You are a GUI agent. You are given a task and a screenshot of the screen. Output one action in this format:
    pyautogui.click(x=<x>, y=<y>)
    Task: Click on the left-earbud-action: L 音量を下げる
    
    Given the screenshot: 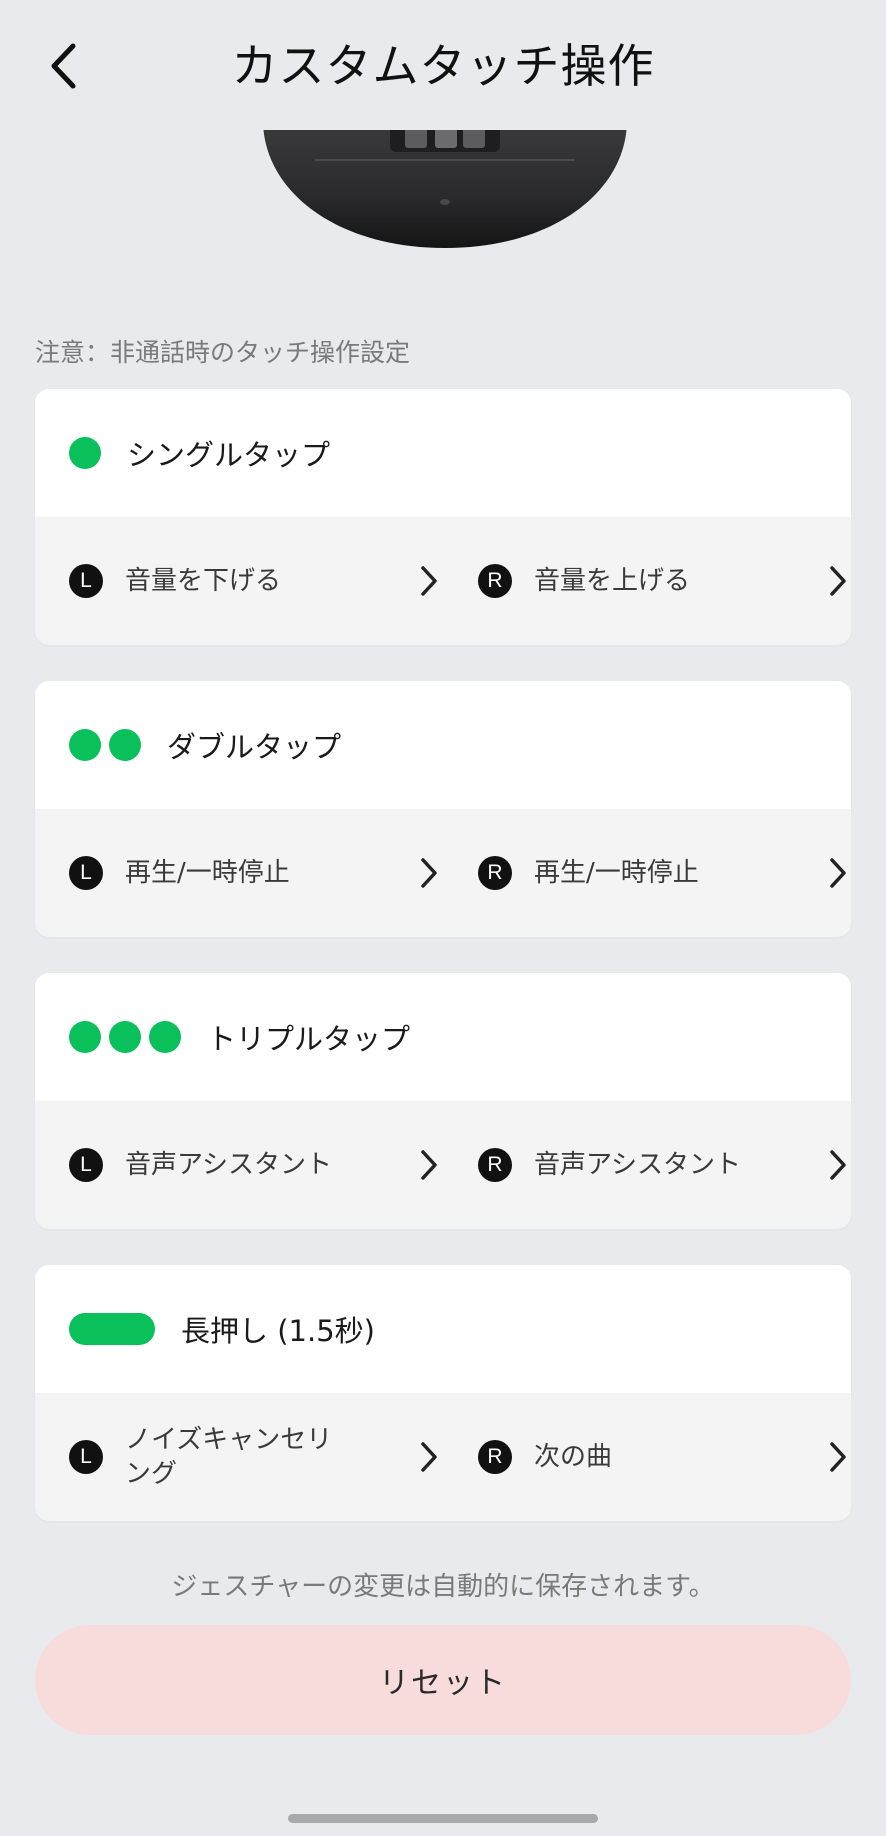 What is the action you would take?
    pyautogui.click(x=254, y=581)
    